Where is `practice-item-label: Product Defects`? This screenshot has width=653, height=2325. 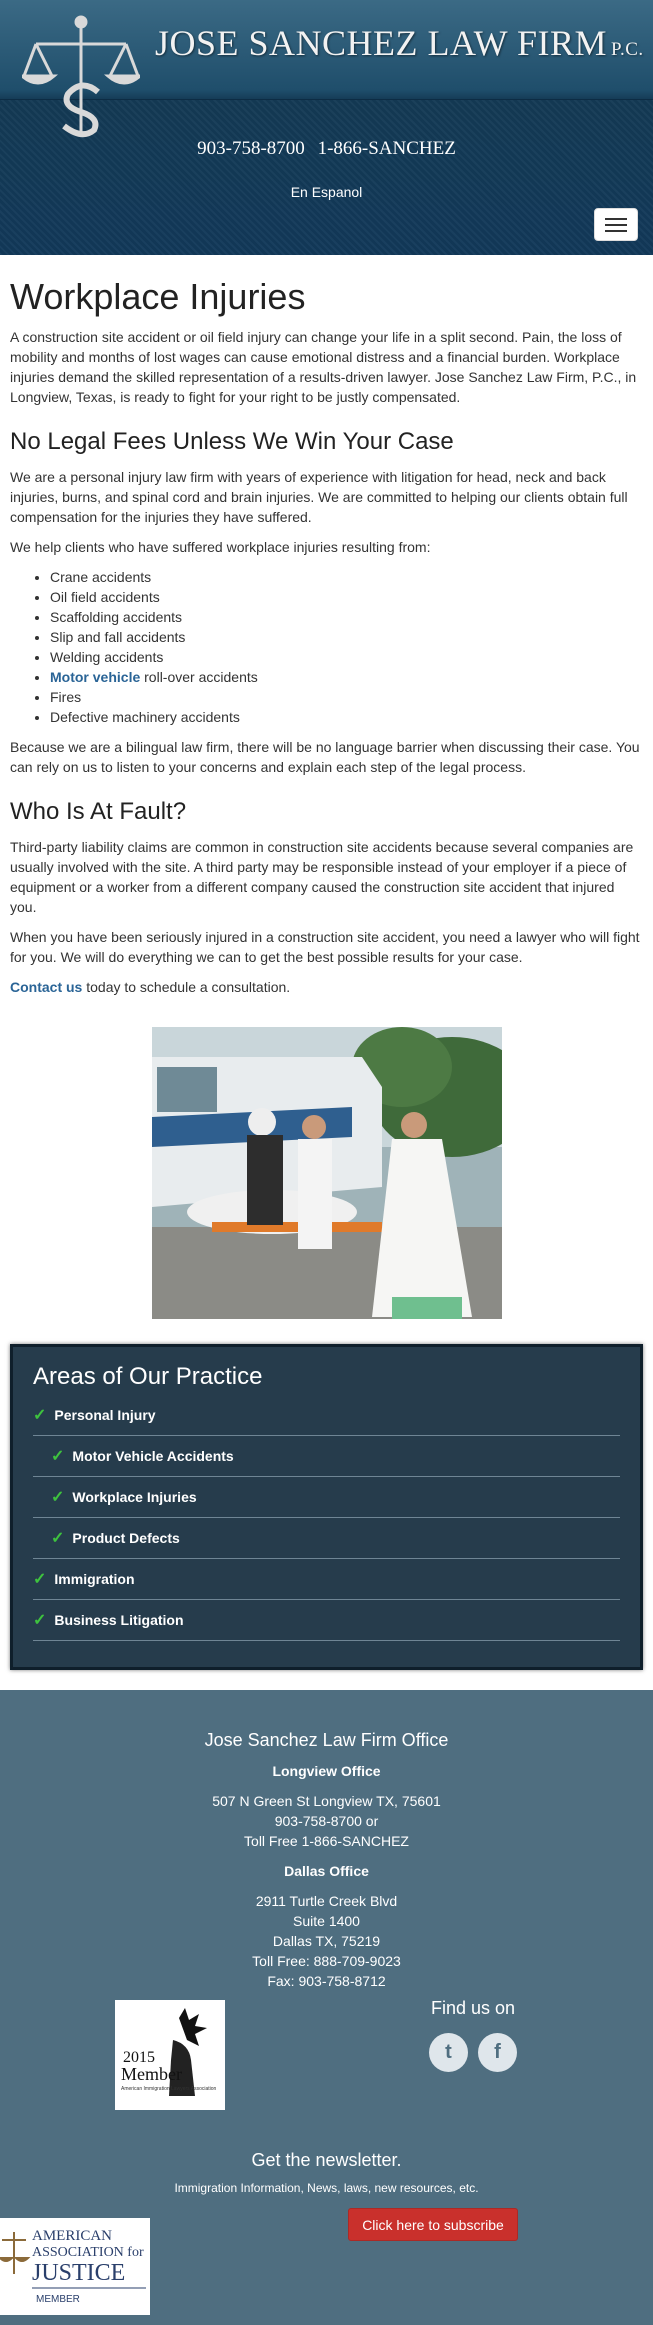
practice-item-label: Product Defects is located at coordinates (126, 1538).